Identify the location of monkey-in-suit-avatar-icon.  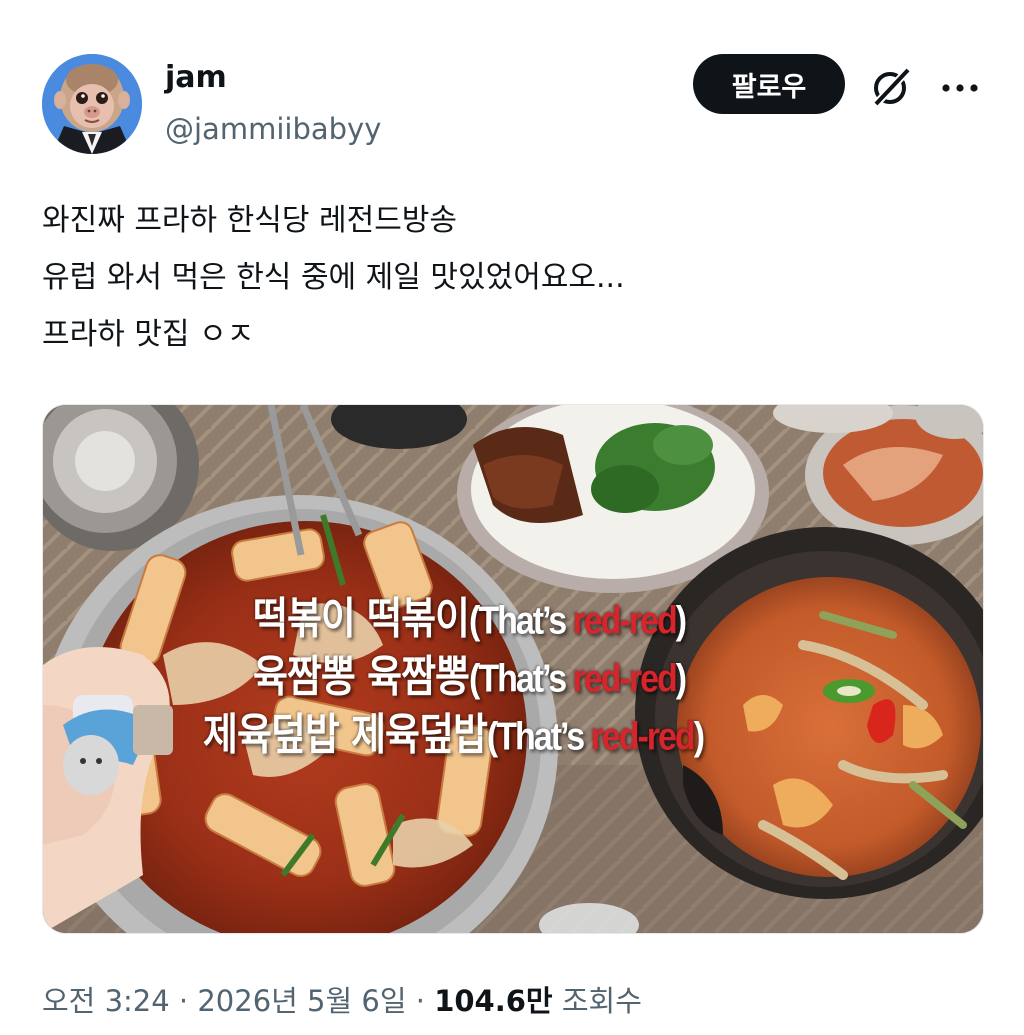
(92, 104).